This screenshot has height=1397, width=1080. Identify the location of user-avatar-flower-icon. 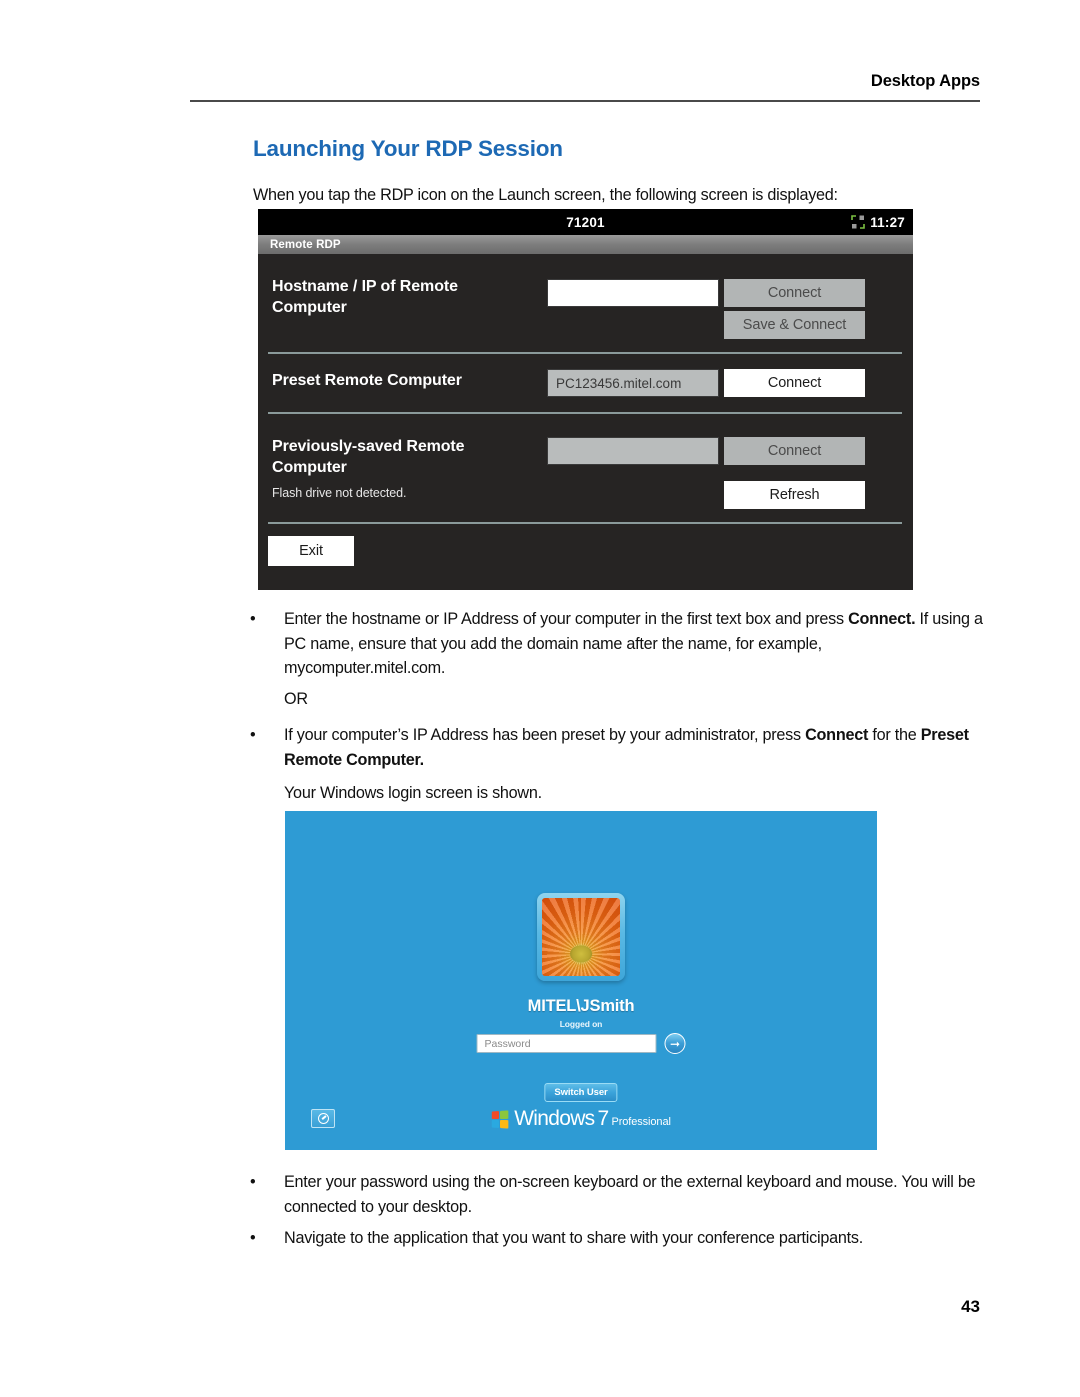
(581, 937).